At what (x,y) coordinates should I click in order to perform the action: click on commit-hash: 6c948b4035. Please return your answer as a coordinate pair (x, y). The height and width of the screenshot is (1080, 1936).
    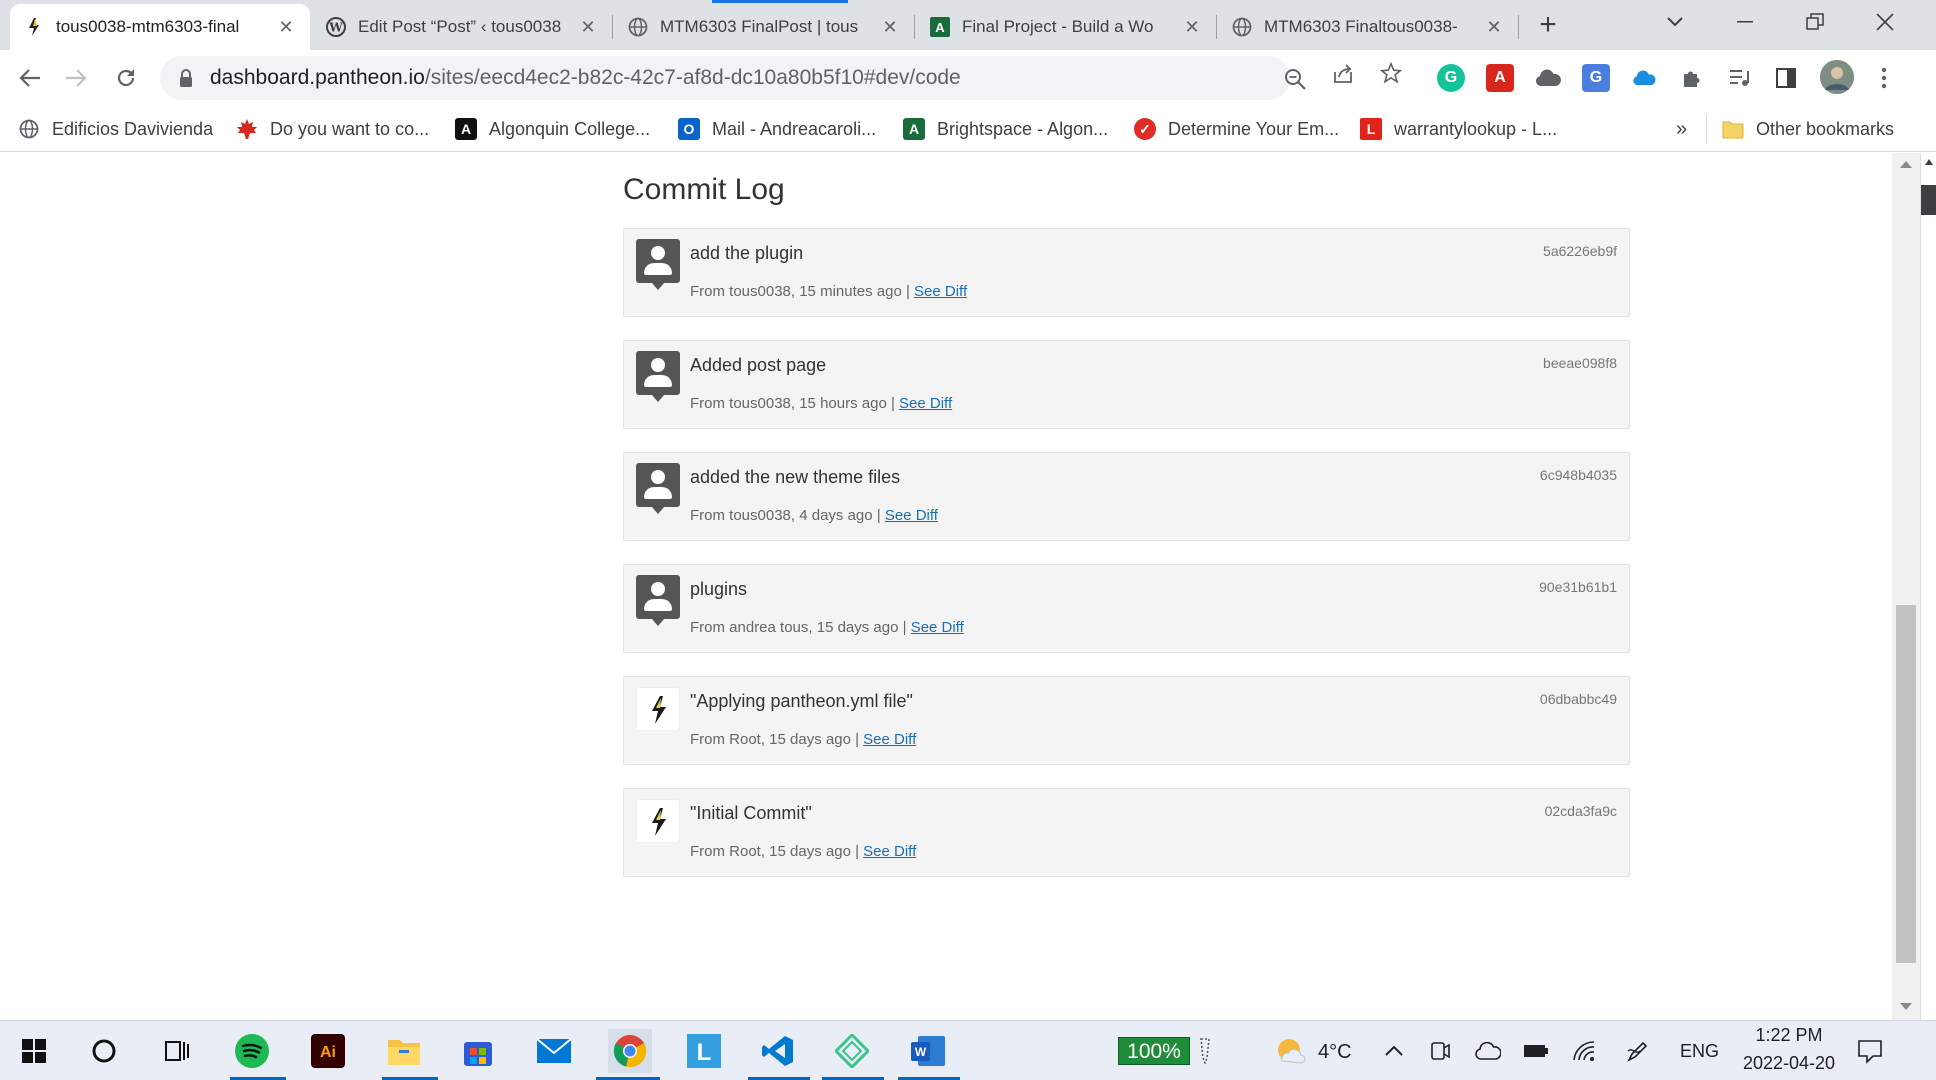
    Looking at the image, I should click on (1578, 475).